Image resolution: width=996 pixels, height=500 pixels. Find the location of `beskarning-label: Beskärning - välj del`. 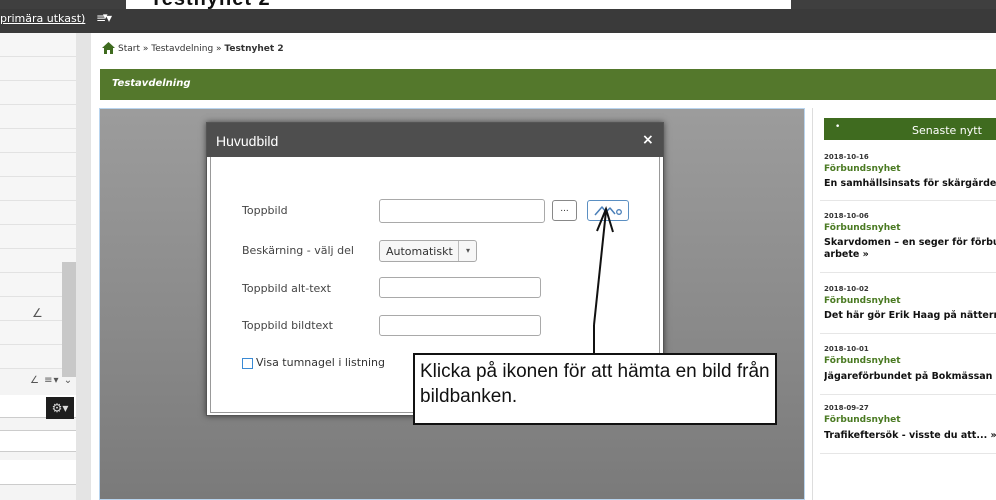

beskarning-label: Beskärning - välj del is located at coordinates (298, 250).